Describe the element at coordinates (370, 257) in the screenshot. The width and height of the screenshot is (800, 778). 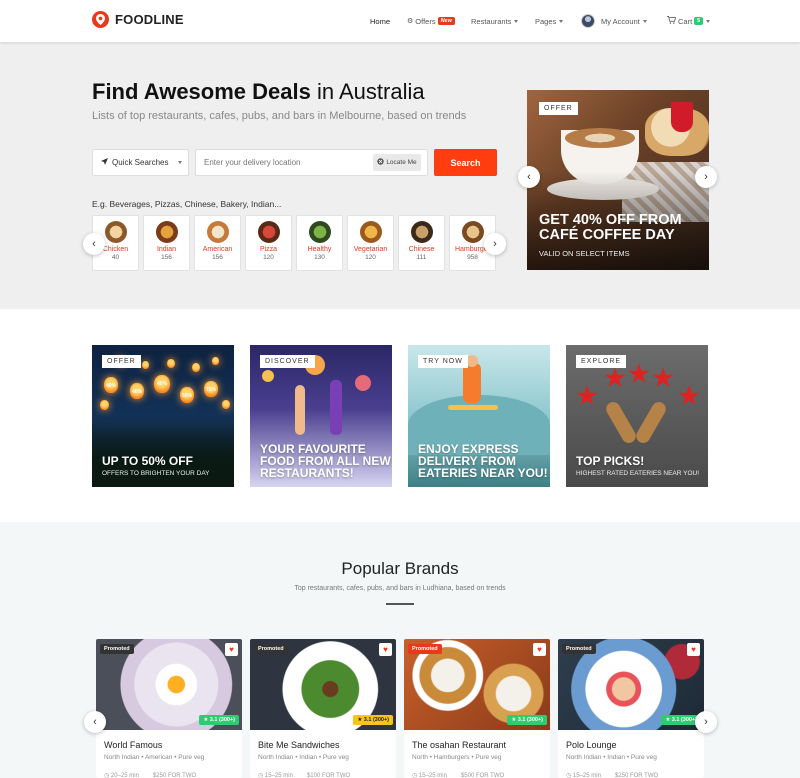
I see `category-count: 120` at that location.